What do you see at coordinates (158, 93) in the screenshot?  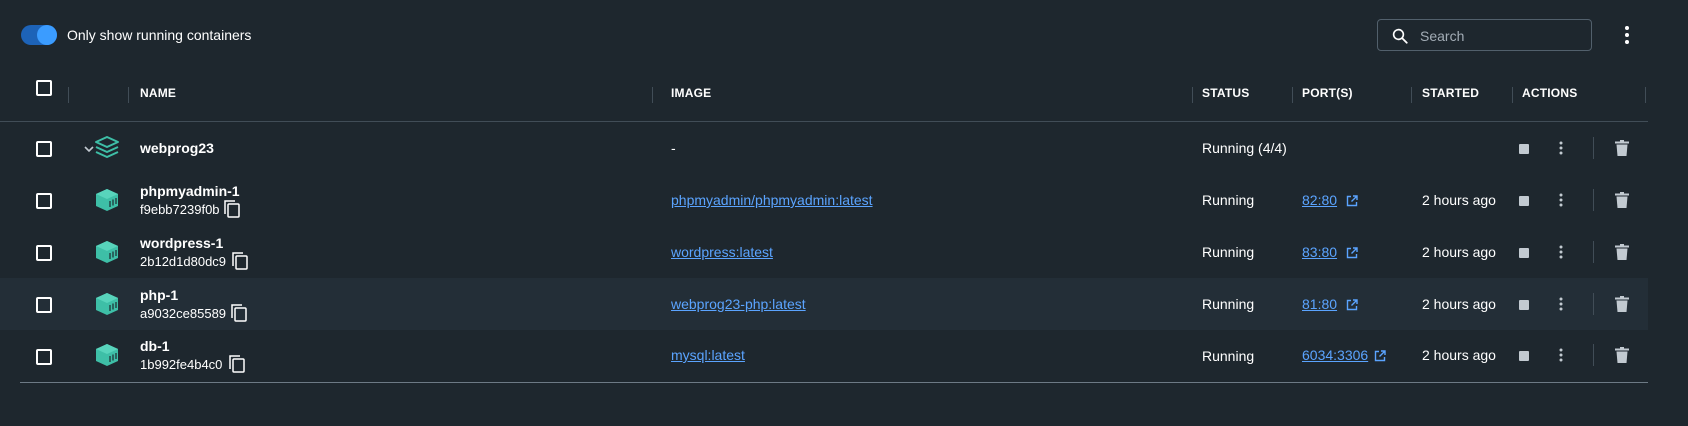 I see `column-header-name: NAME` at bounding box center [158, 93].